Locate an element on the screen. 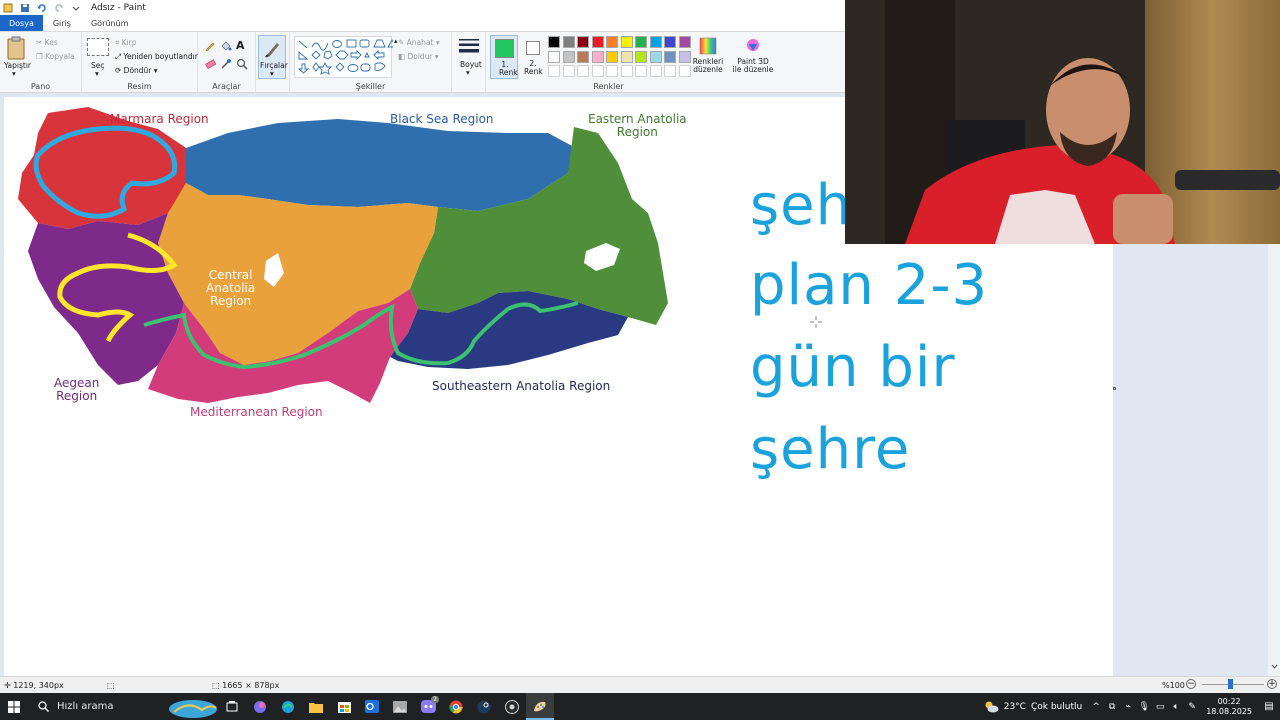  zoom-in-button: + is located at coordinates (1272, 684).